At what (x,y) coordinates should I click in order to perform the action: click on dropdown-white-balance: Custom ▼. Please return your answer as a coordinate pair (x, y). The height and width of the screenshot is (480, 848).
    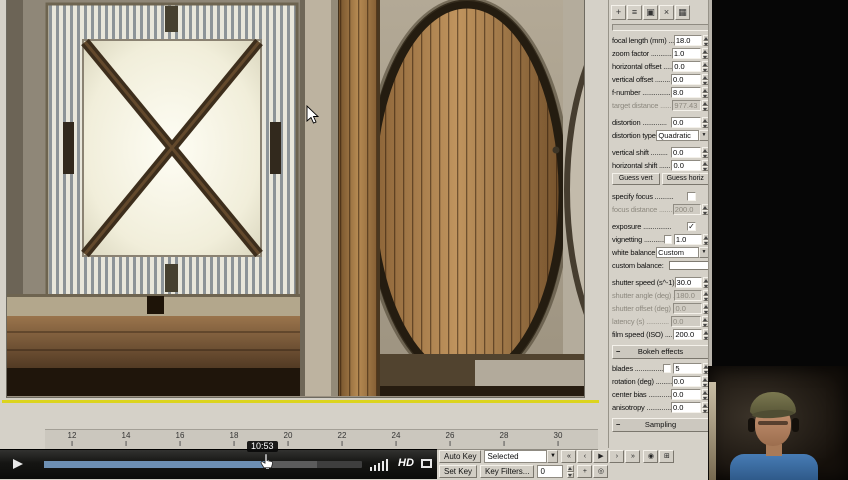
    Looking at the image, I should click on (682, 252).